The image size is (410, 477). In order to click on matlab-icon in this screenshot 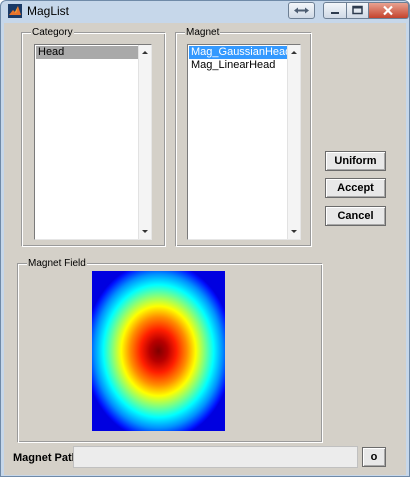, I will do `click(15, 11)`.